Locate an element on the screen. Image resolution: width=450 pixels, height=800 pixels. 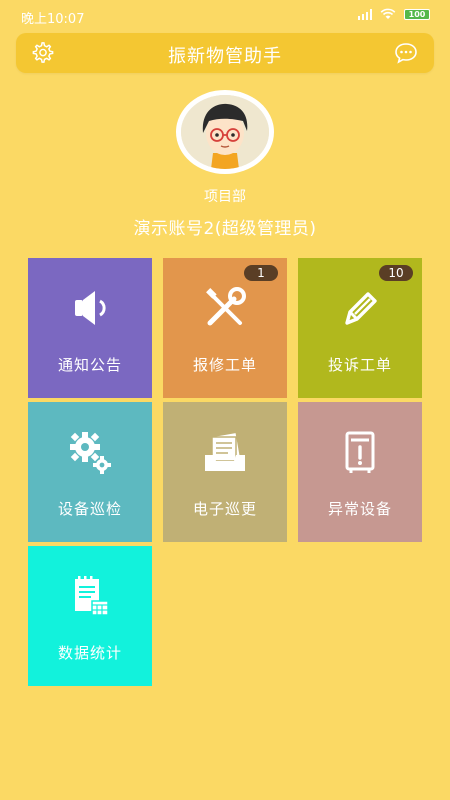
tile-label: 电子巡更 is located at coordinates (224, 509).